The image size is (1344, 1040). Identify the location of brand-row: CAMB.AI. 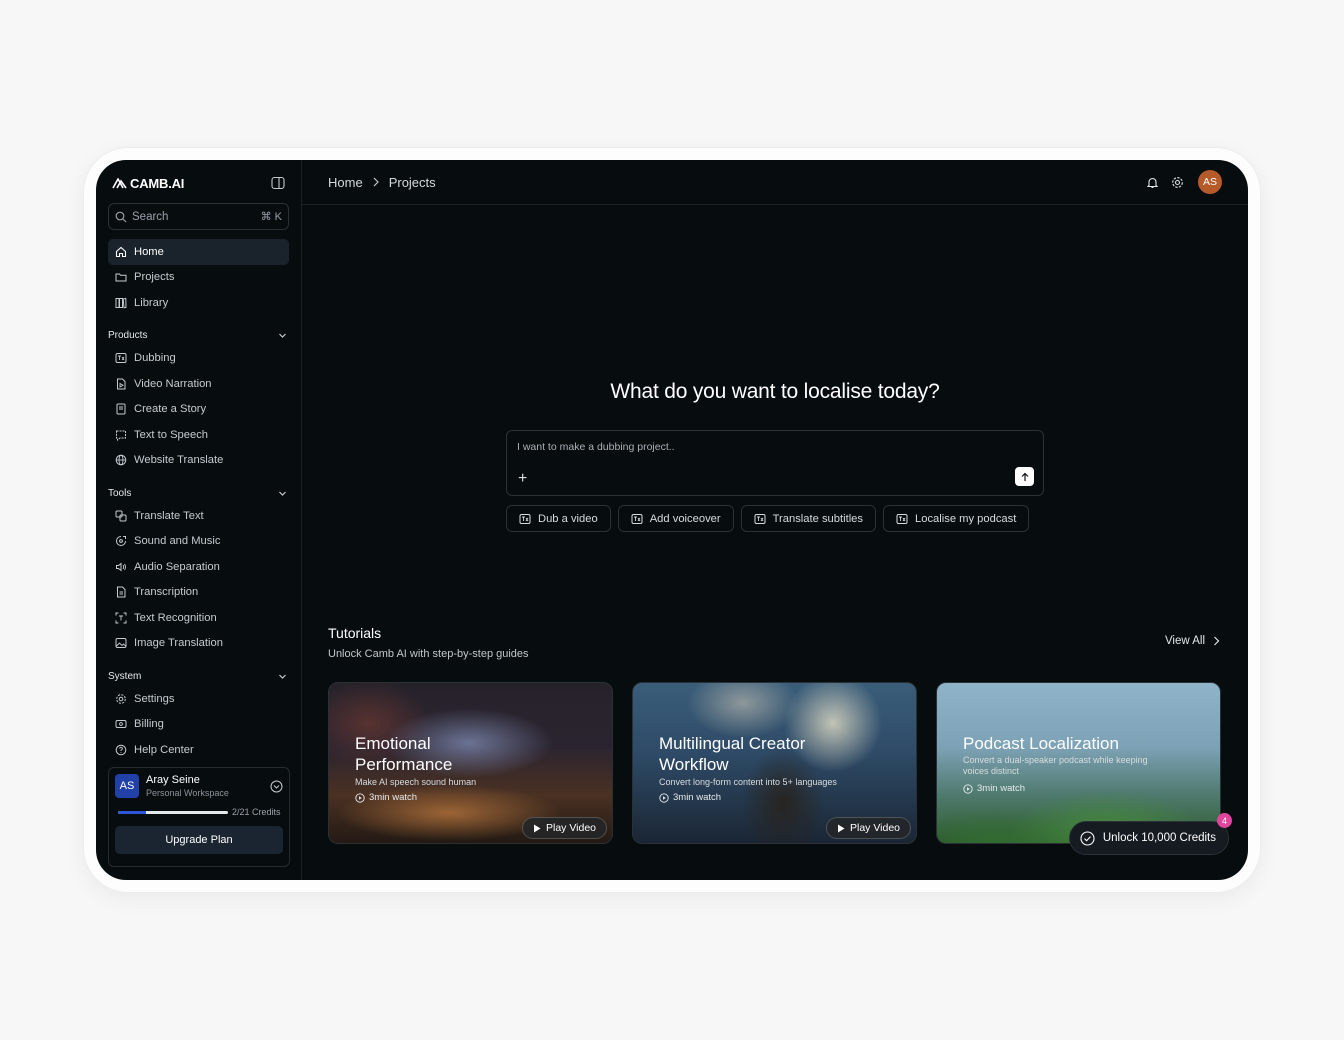
(198, 183).